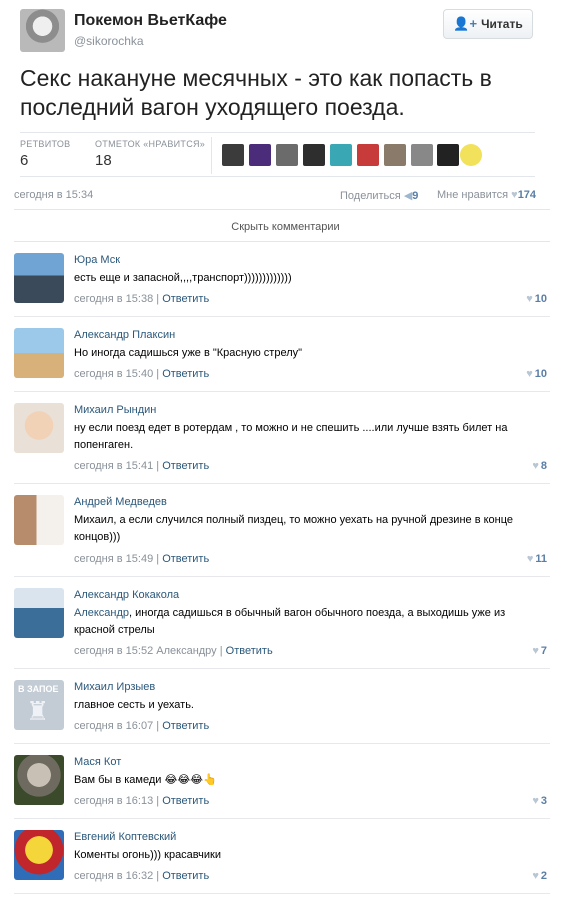 This screenshot has width=571, height=907. What do you see at coordinates (527, 195) in the screenshot?
I see `like-count: 174` at bounding box center [527, 195].